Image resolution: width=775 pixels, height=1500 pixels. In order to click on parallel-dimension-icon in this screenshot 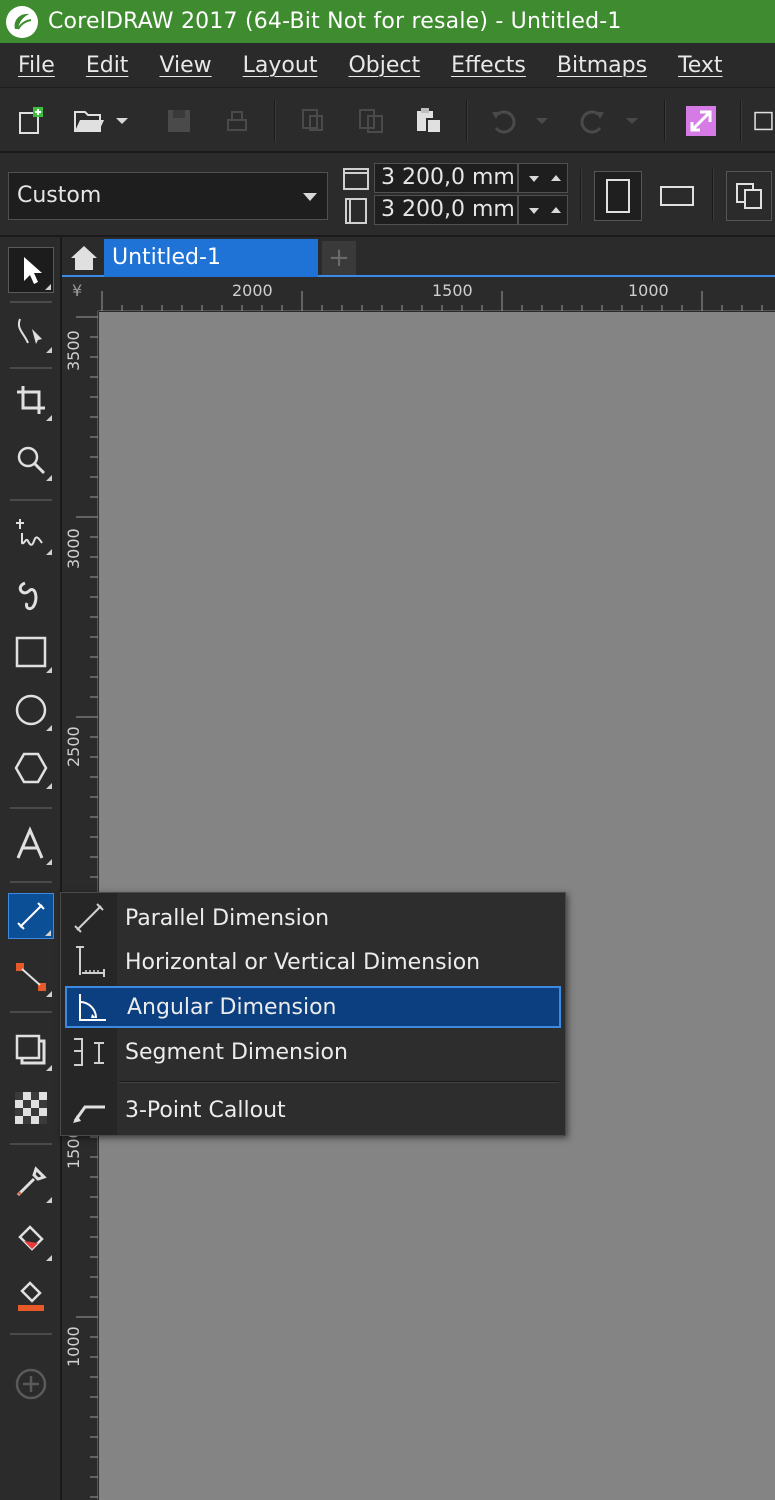, I will do `click(31, 916)`.